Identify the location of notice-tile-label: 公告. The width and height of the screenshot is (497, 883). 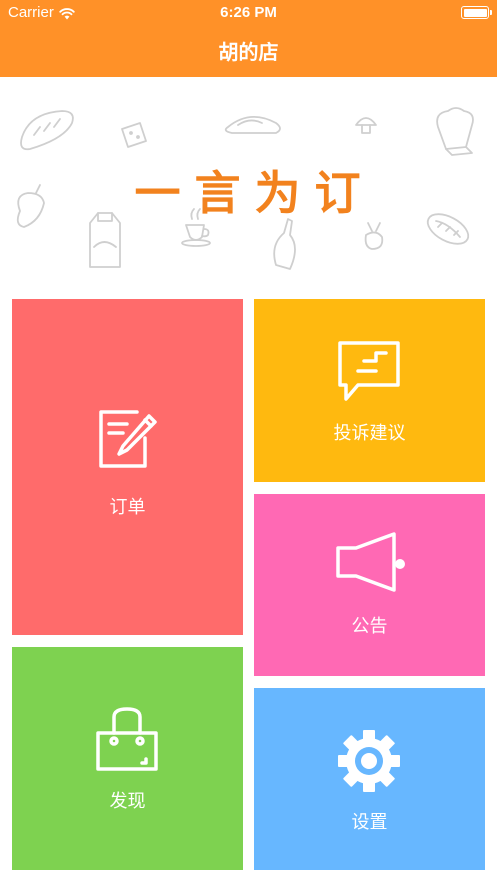
(369, 626).